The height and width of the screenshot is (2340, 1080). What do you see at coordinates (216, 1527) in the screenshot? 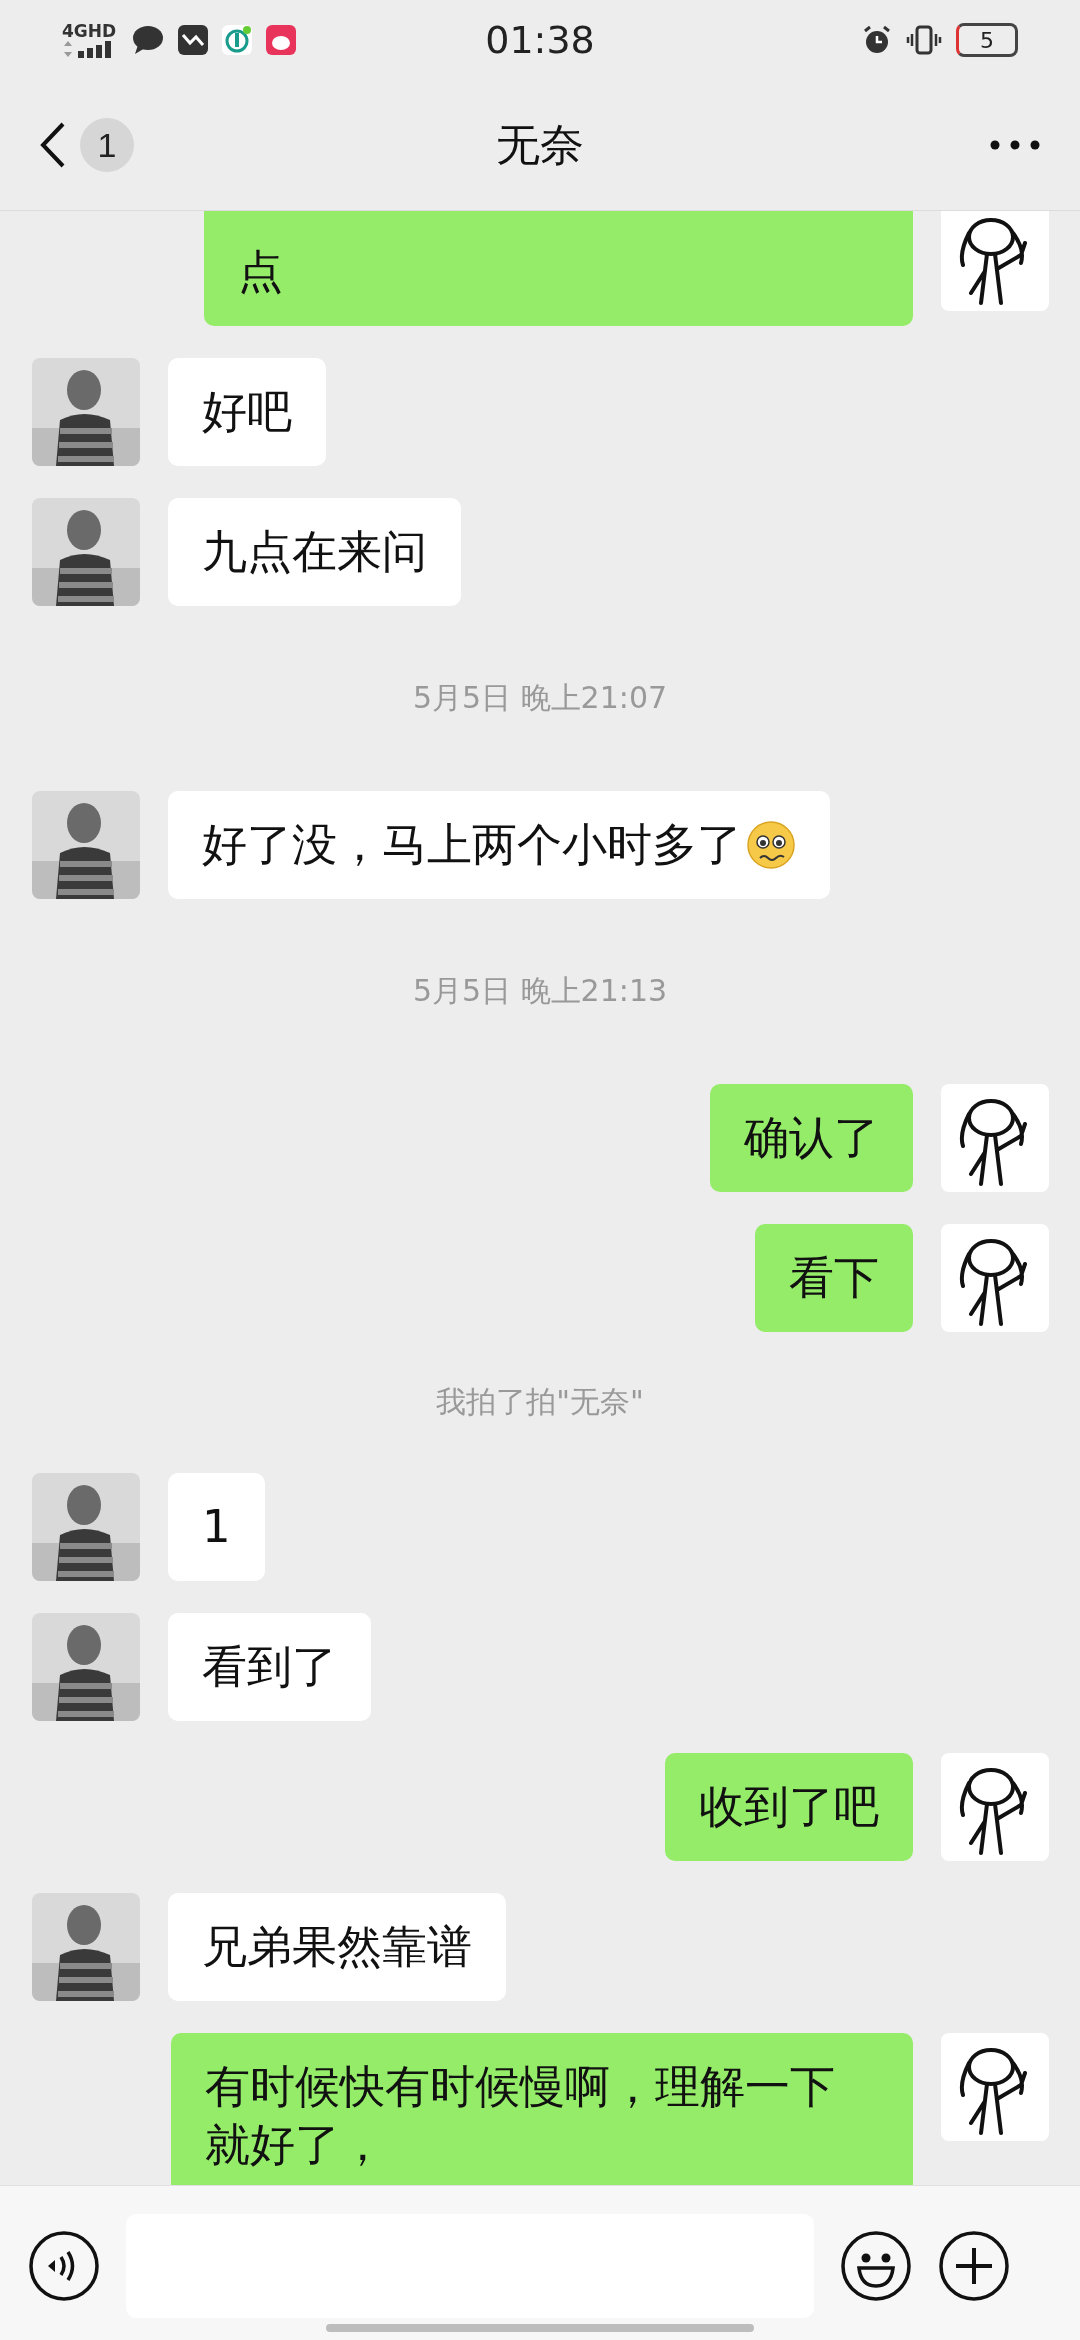
I see `message-bubble: 1` at bounding box center [216, 1527].